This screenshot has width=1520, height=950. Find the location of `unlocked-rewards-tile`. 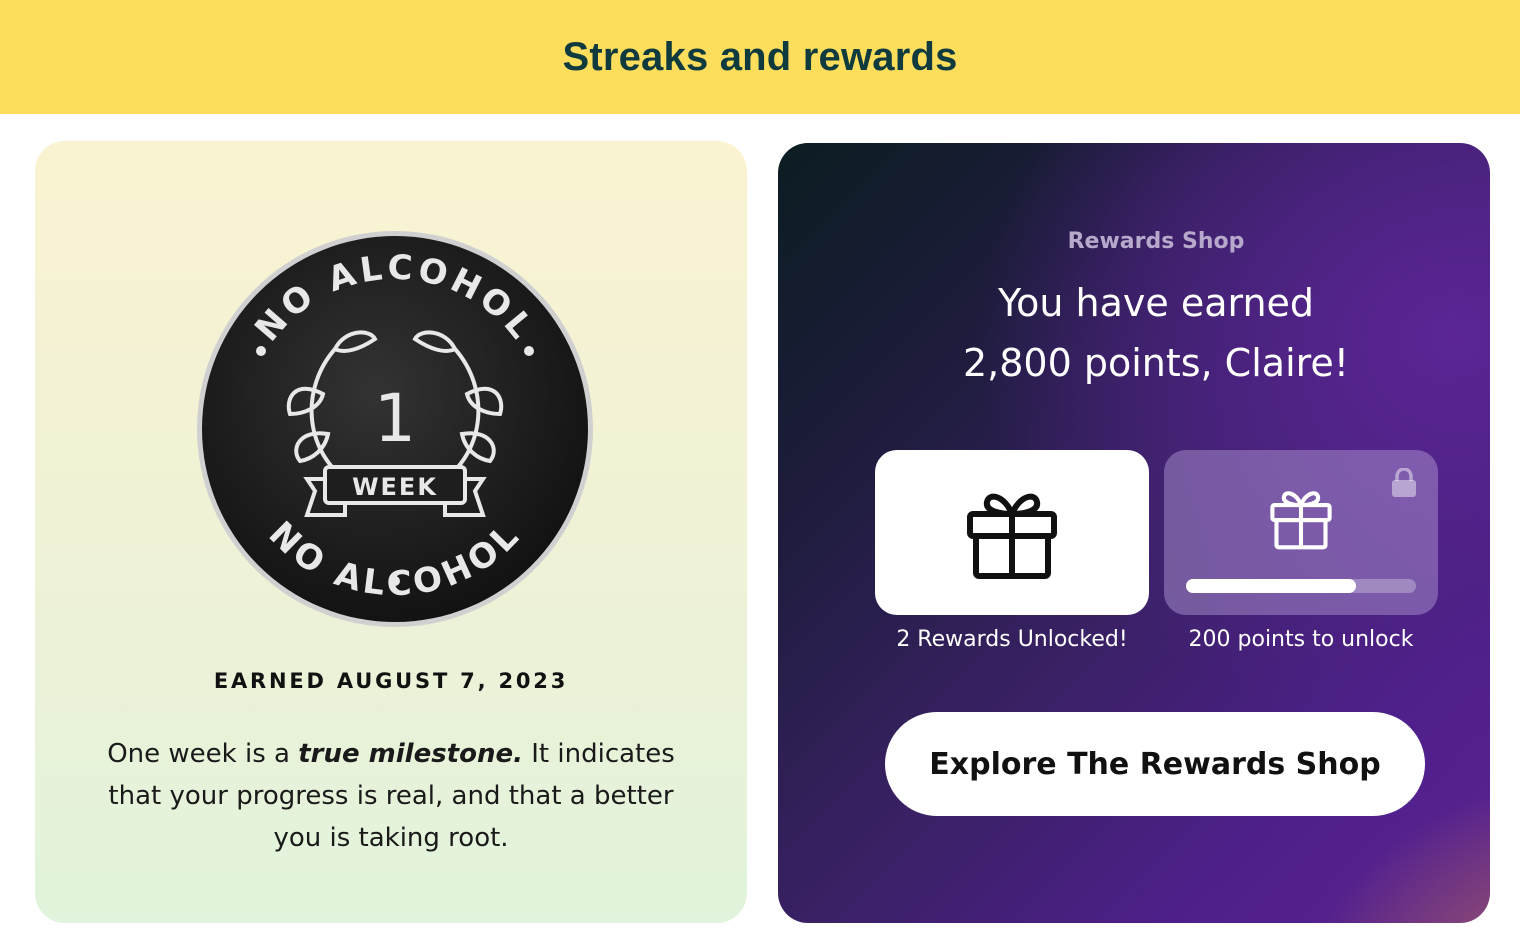

unlocked-rewards-tile is located at coordinates (1012, 532).